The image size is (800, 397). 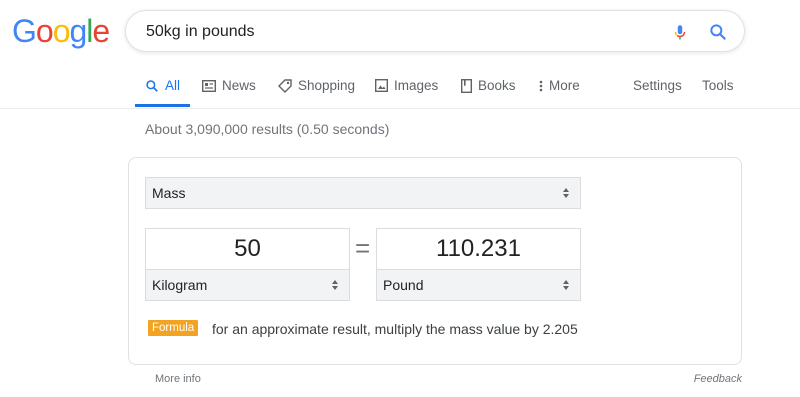 I want to click on logo-letter: G, so click(x=24, y=31).